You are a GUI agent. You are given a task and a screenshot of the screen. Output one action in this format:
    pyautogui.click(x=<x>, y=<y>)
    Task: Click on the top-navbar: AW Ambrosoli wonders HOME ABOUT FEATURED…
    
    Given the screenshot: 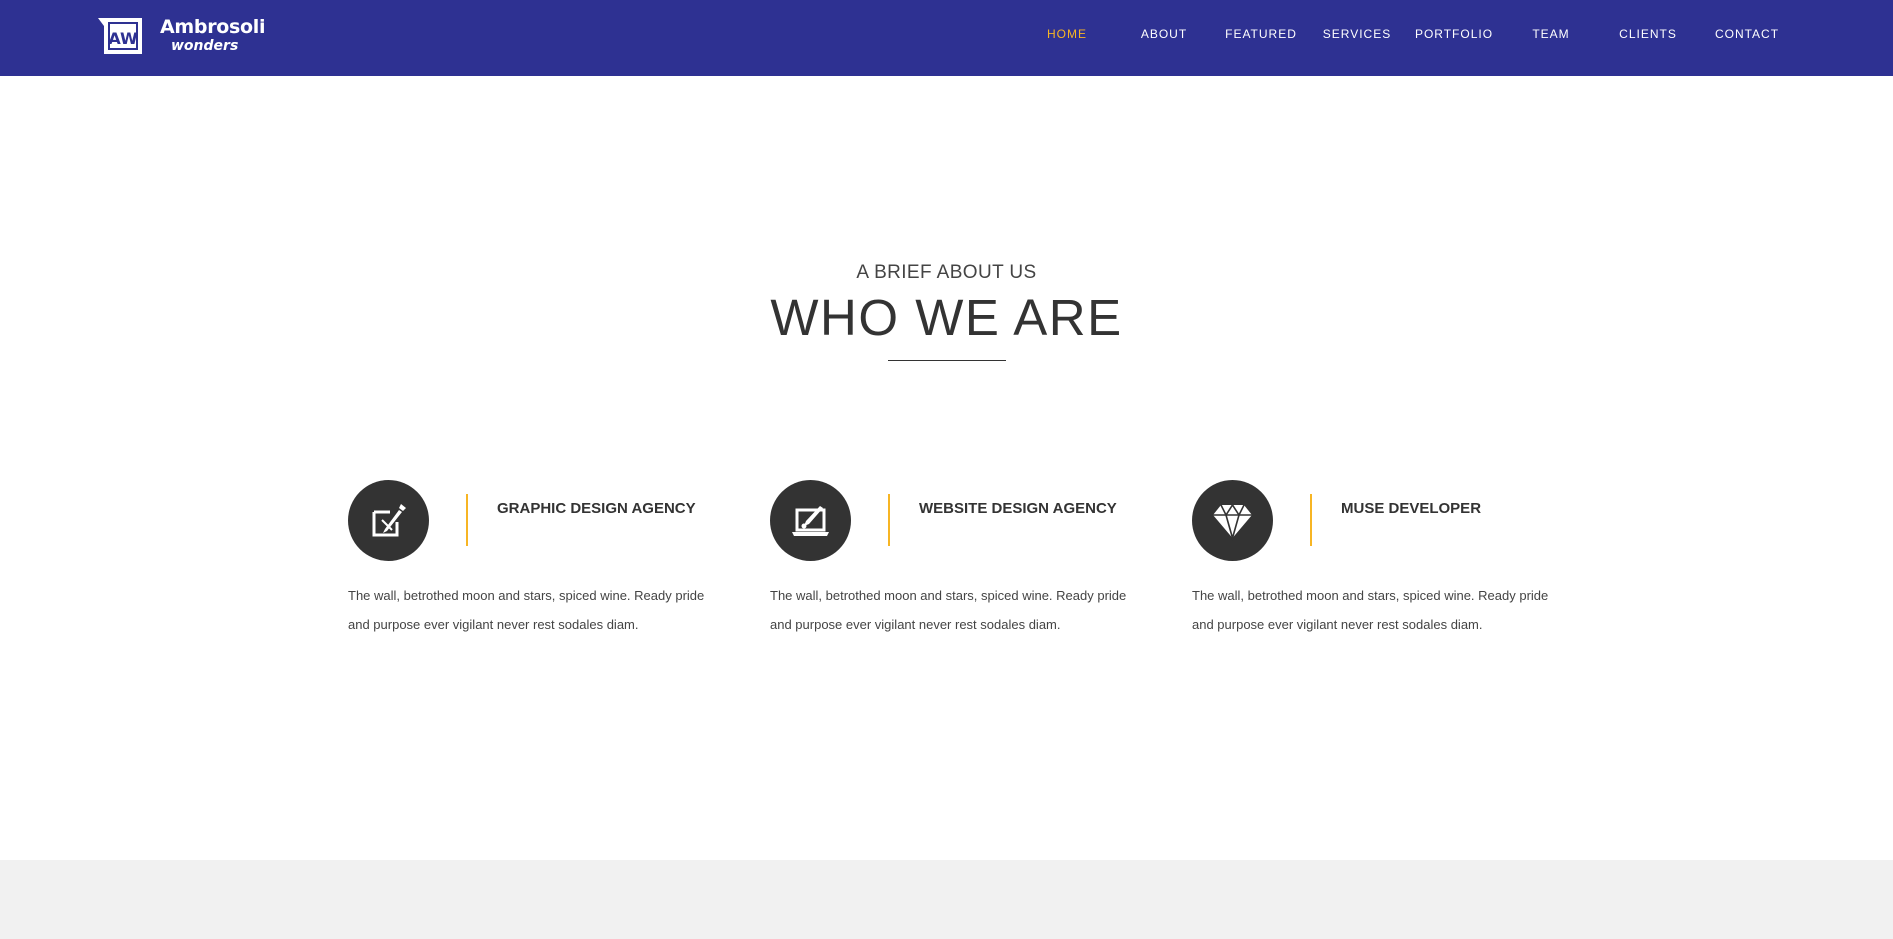 What is the action you would take?
    pyautogui.click(x=946, y=38)
    